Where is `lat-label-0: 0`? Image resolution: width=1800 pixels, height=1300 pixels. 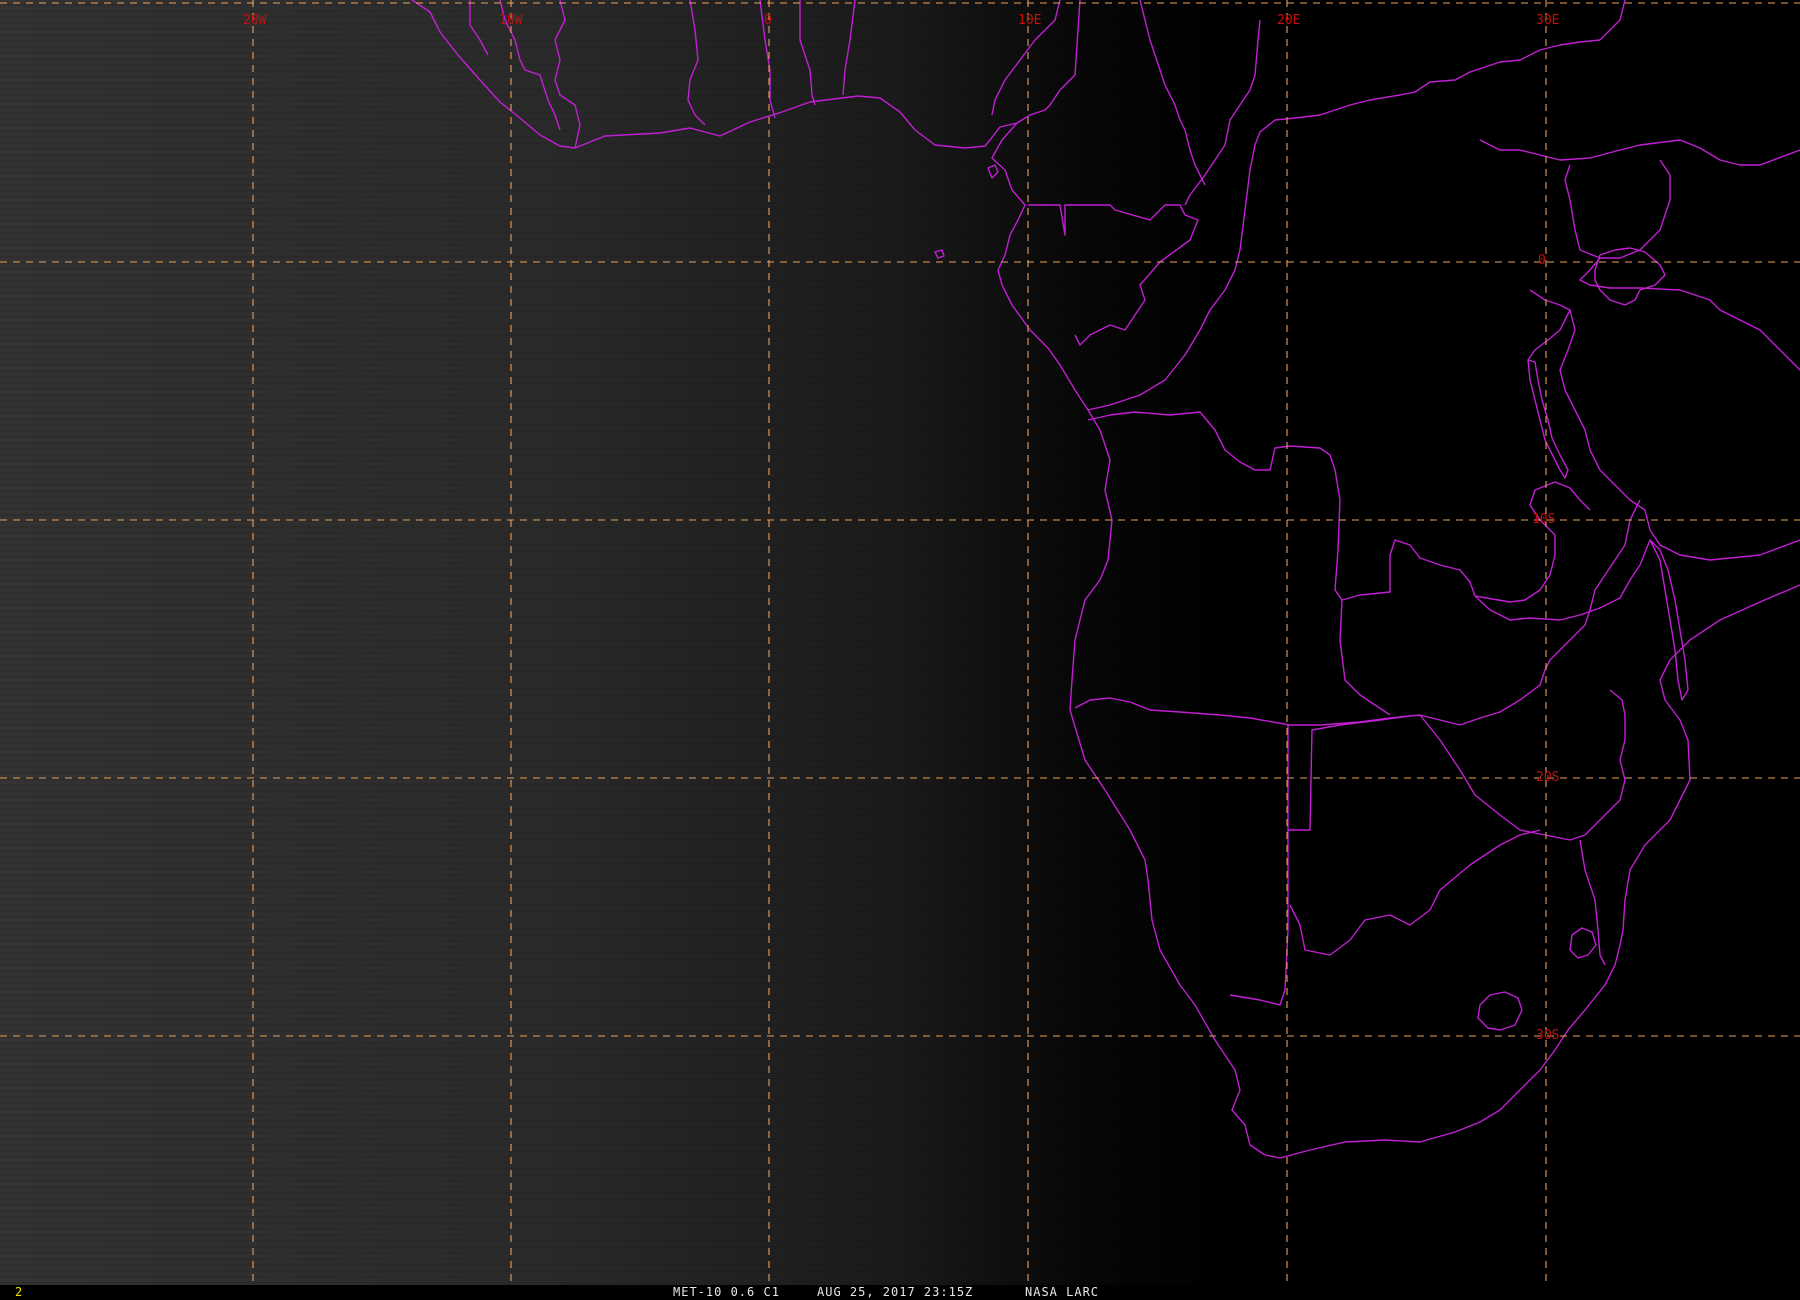 lat-label-0: 0 is located at coordinates (1542, 260).